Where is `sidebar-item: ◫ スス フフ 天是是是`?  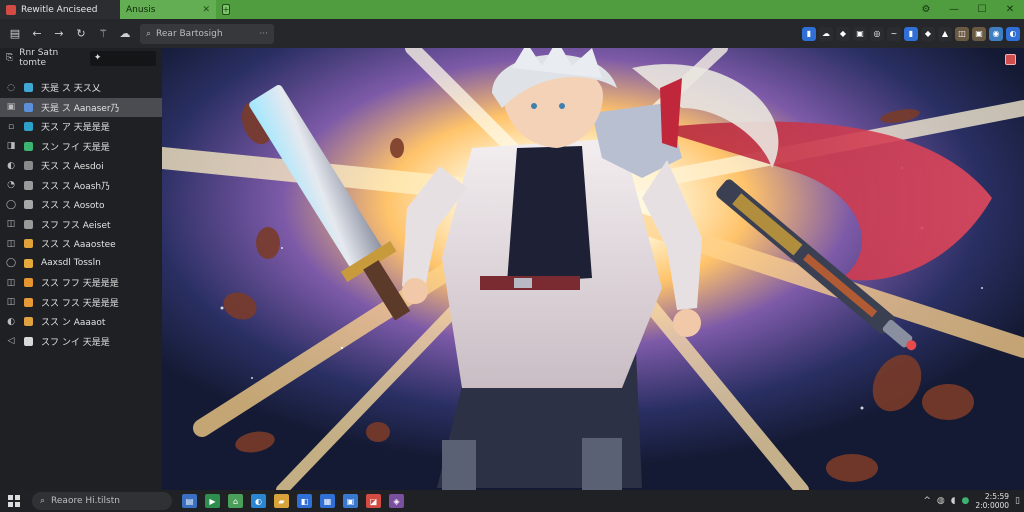 sidebar-item: ◫ スス フフ 天是是是 is located at coordinates (81, 283).